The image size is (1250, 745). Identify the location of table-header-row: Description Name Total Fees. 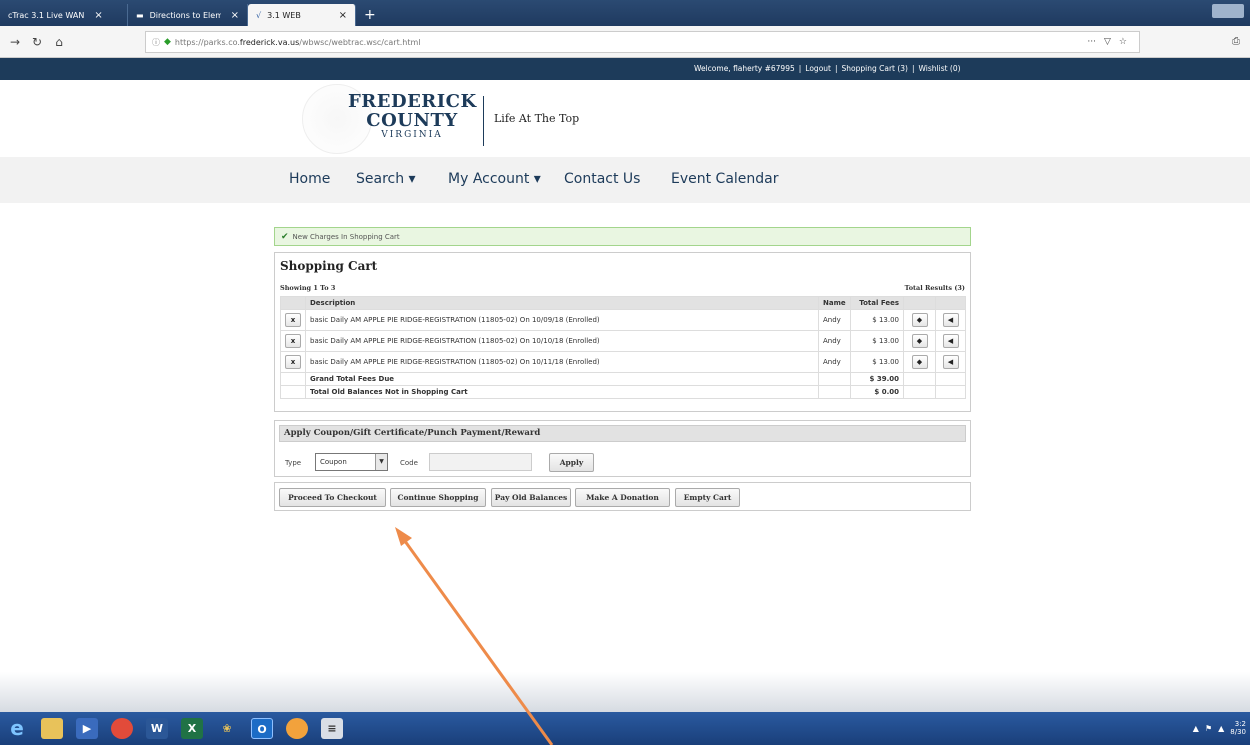
(623, 303).